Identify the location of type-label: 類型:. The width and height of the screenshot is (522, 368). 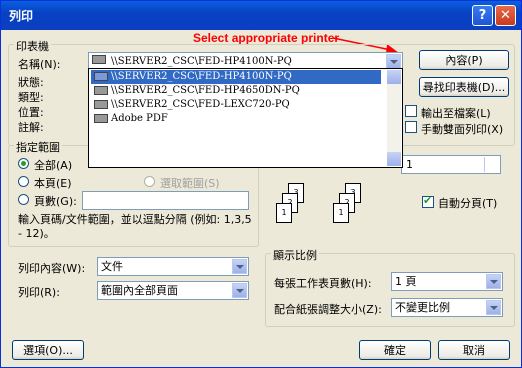
(31, 97).